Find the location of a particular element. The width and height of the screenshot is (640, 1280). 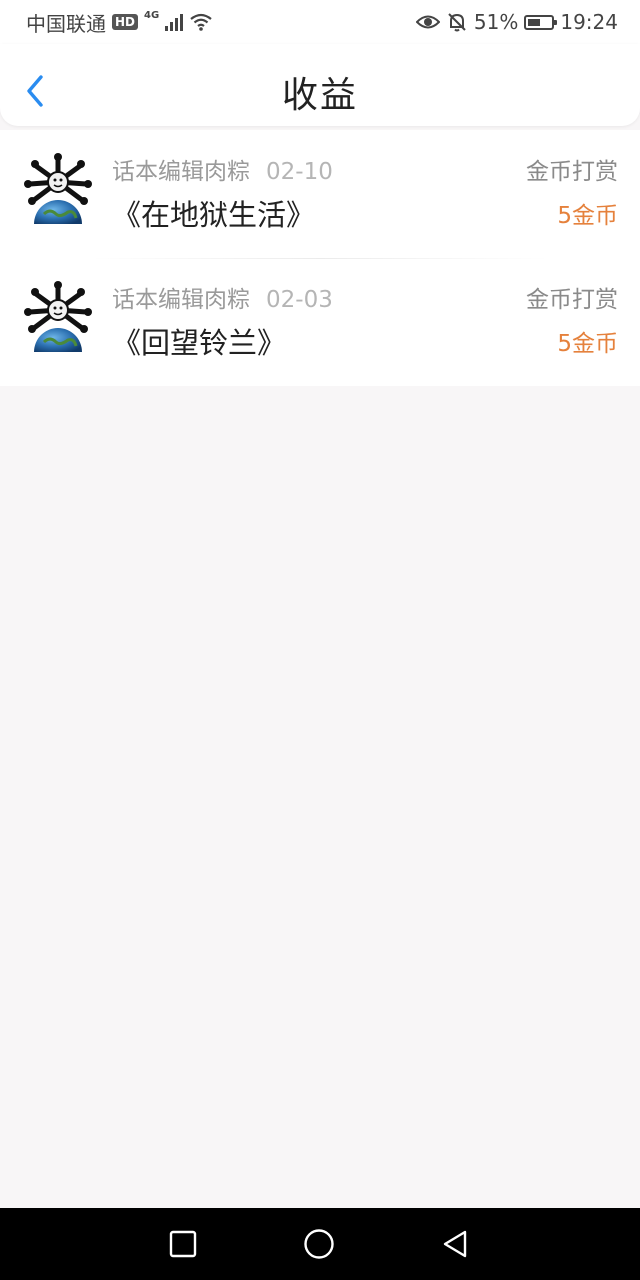

home-button is located at coordinates (319, 1244).